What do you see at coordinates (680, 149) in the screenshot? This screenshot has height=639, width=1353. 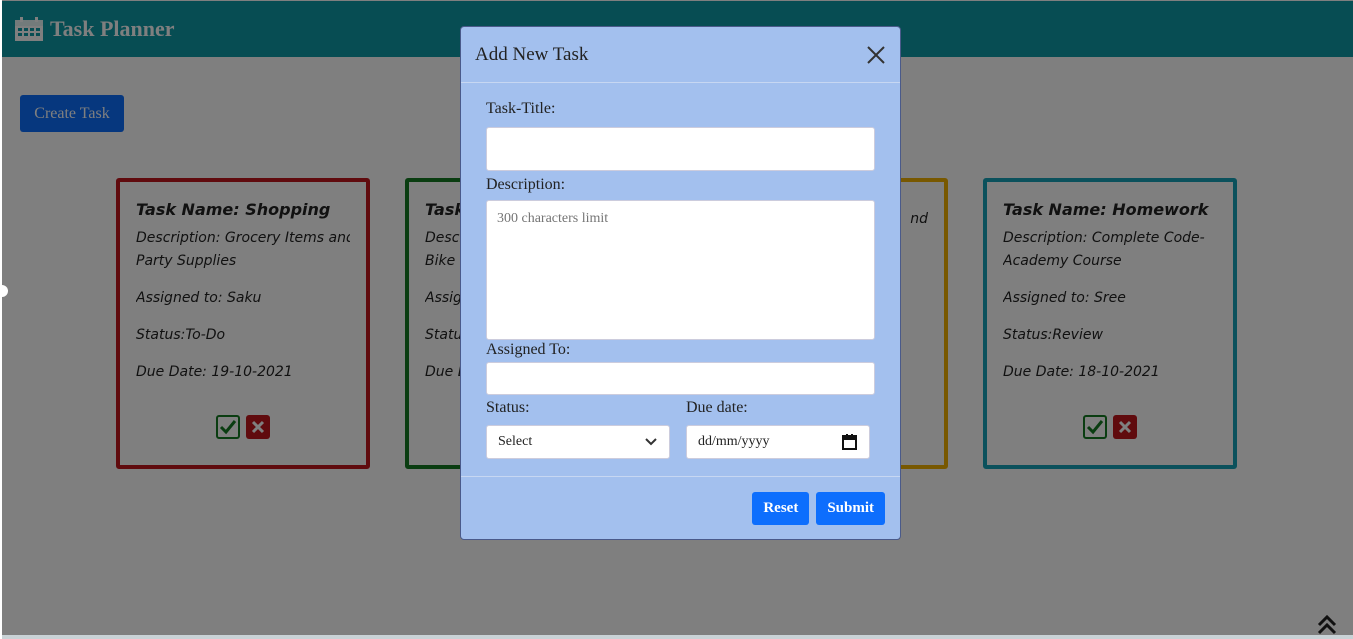 I see `task-title-input` at bounding box center [680, 149].